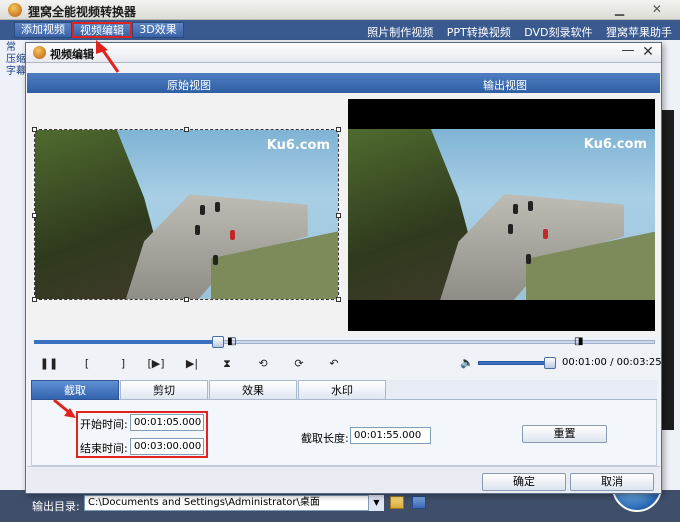 The image size is (680, 522). What do you see at coordinates (550, 363) in the screenshot?
I see `volume-thumb` at bounding box center [550, 363].